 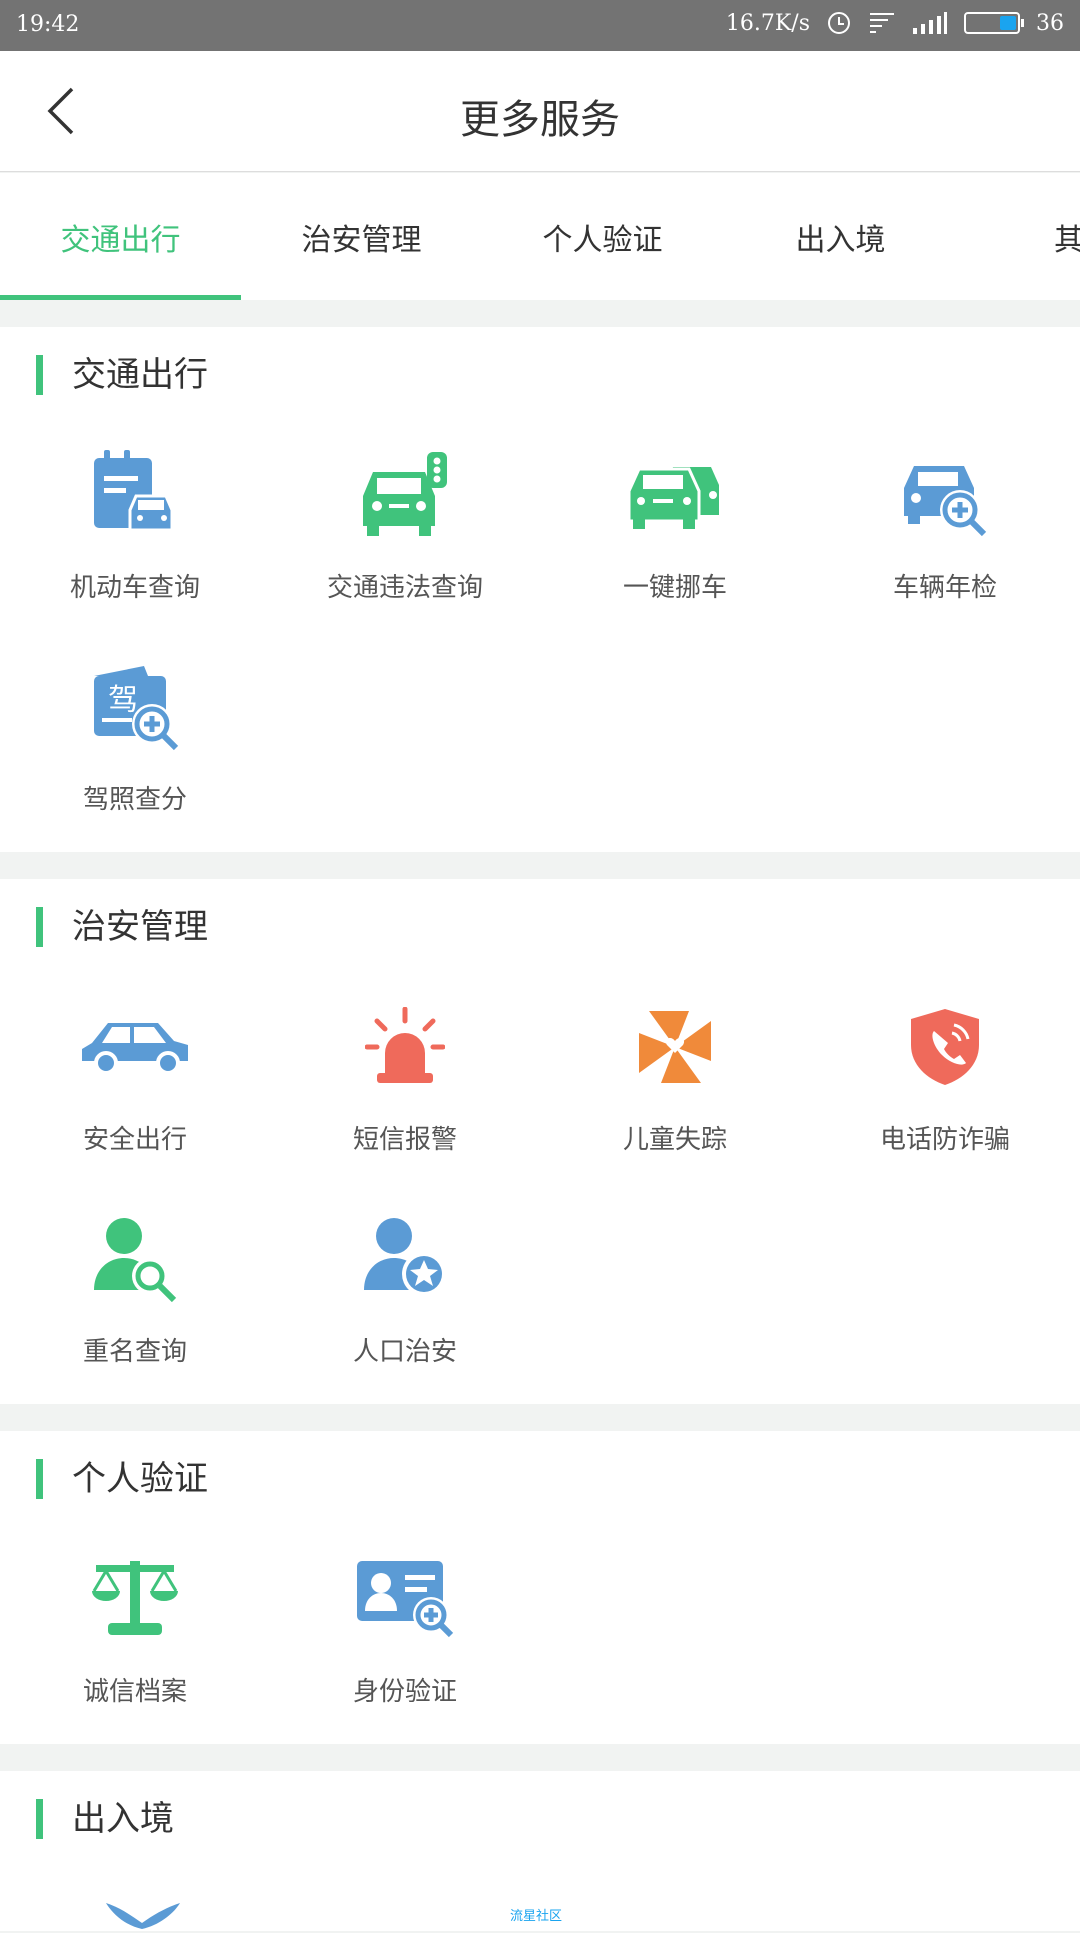 What do you see at coordinates (405, 1599) in the screenshot?
I see `id-card-search-icon` at bounding box center [405, 1599].